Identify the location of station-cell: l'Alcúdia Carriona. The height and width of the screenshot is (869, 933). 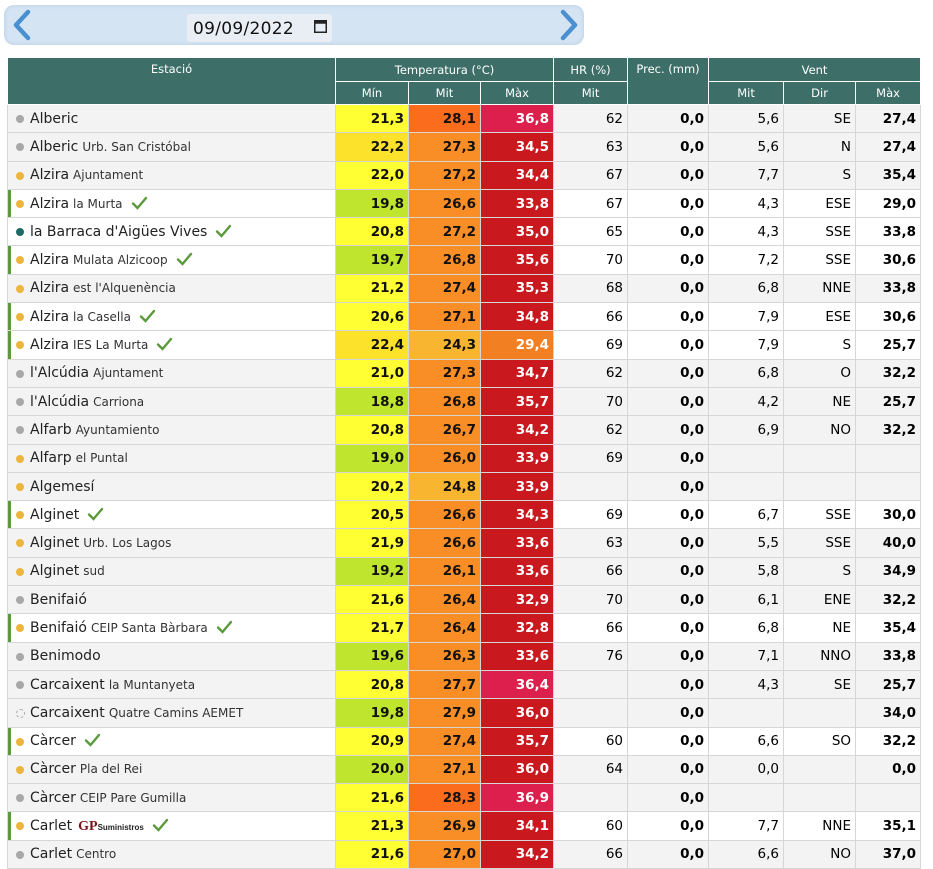
(171, 401).